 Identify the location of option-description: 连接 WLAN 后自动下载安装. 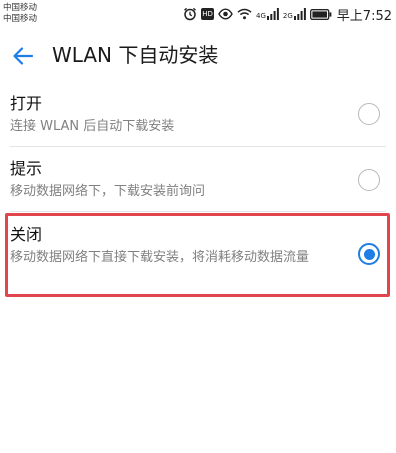
(92, 126).